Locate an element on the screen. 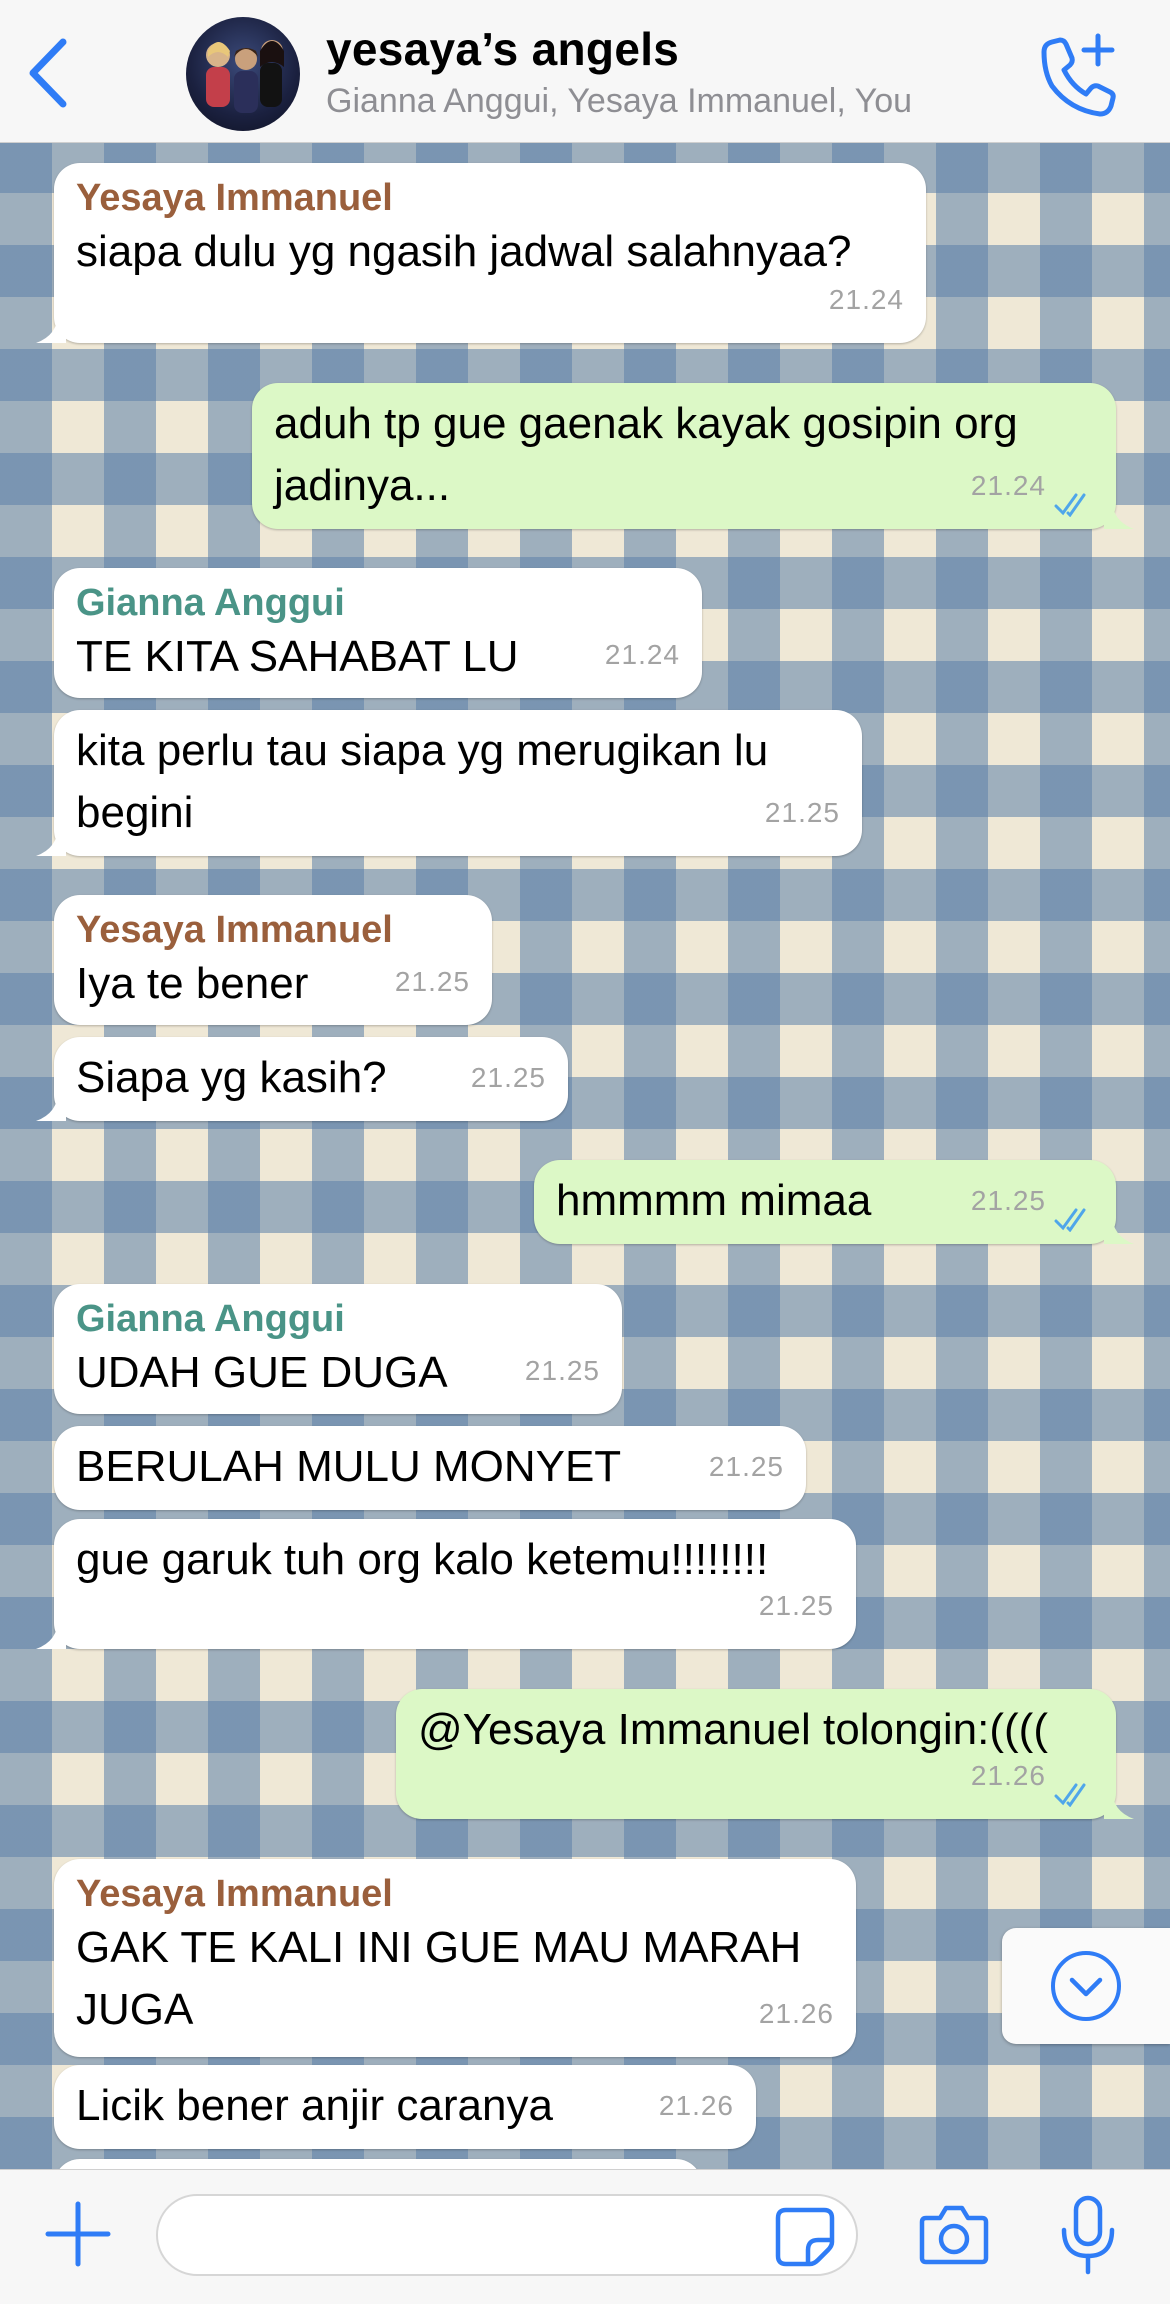  group-avatar is located at coordinates (243, 74).